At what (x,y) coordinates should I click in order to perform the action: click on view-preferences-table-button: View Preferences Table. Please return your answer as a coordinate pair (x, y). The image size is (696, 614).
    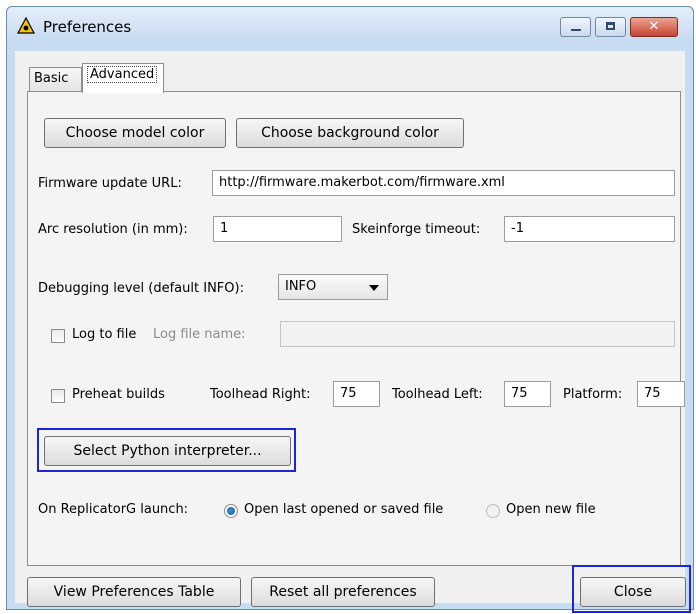
    Looking at the image, I should click on (134, 592).